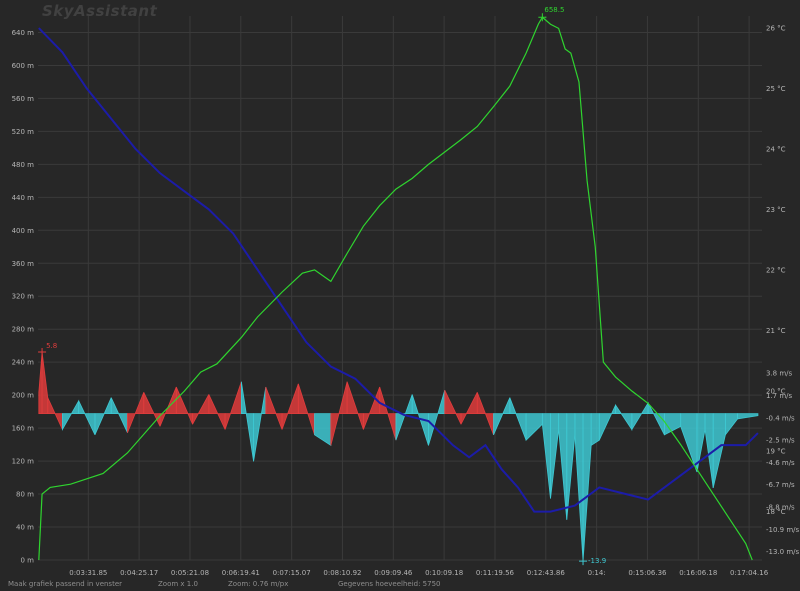 The height and width of the screenshot is (591, 800). I want to click on time-tick-label: 0:09:09.46, so click(393, 573).